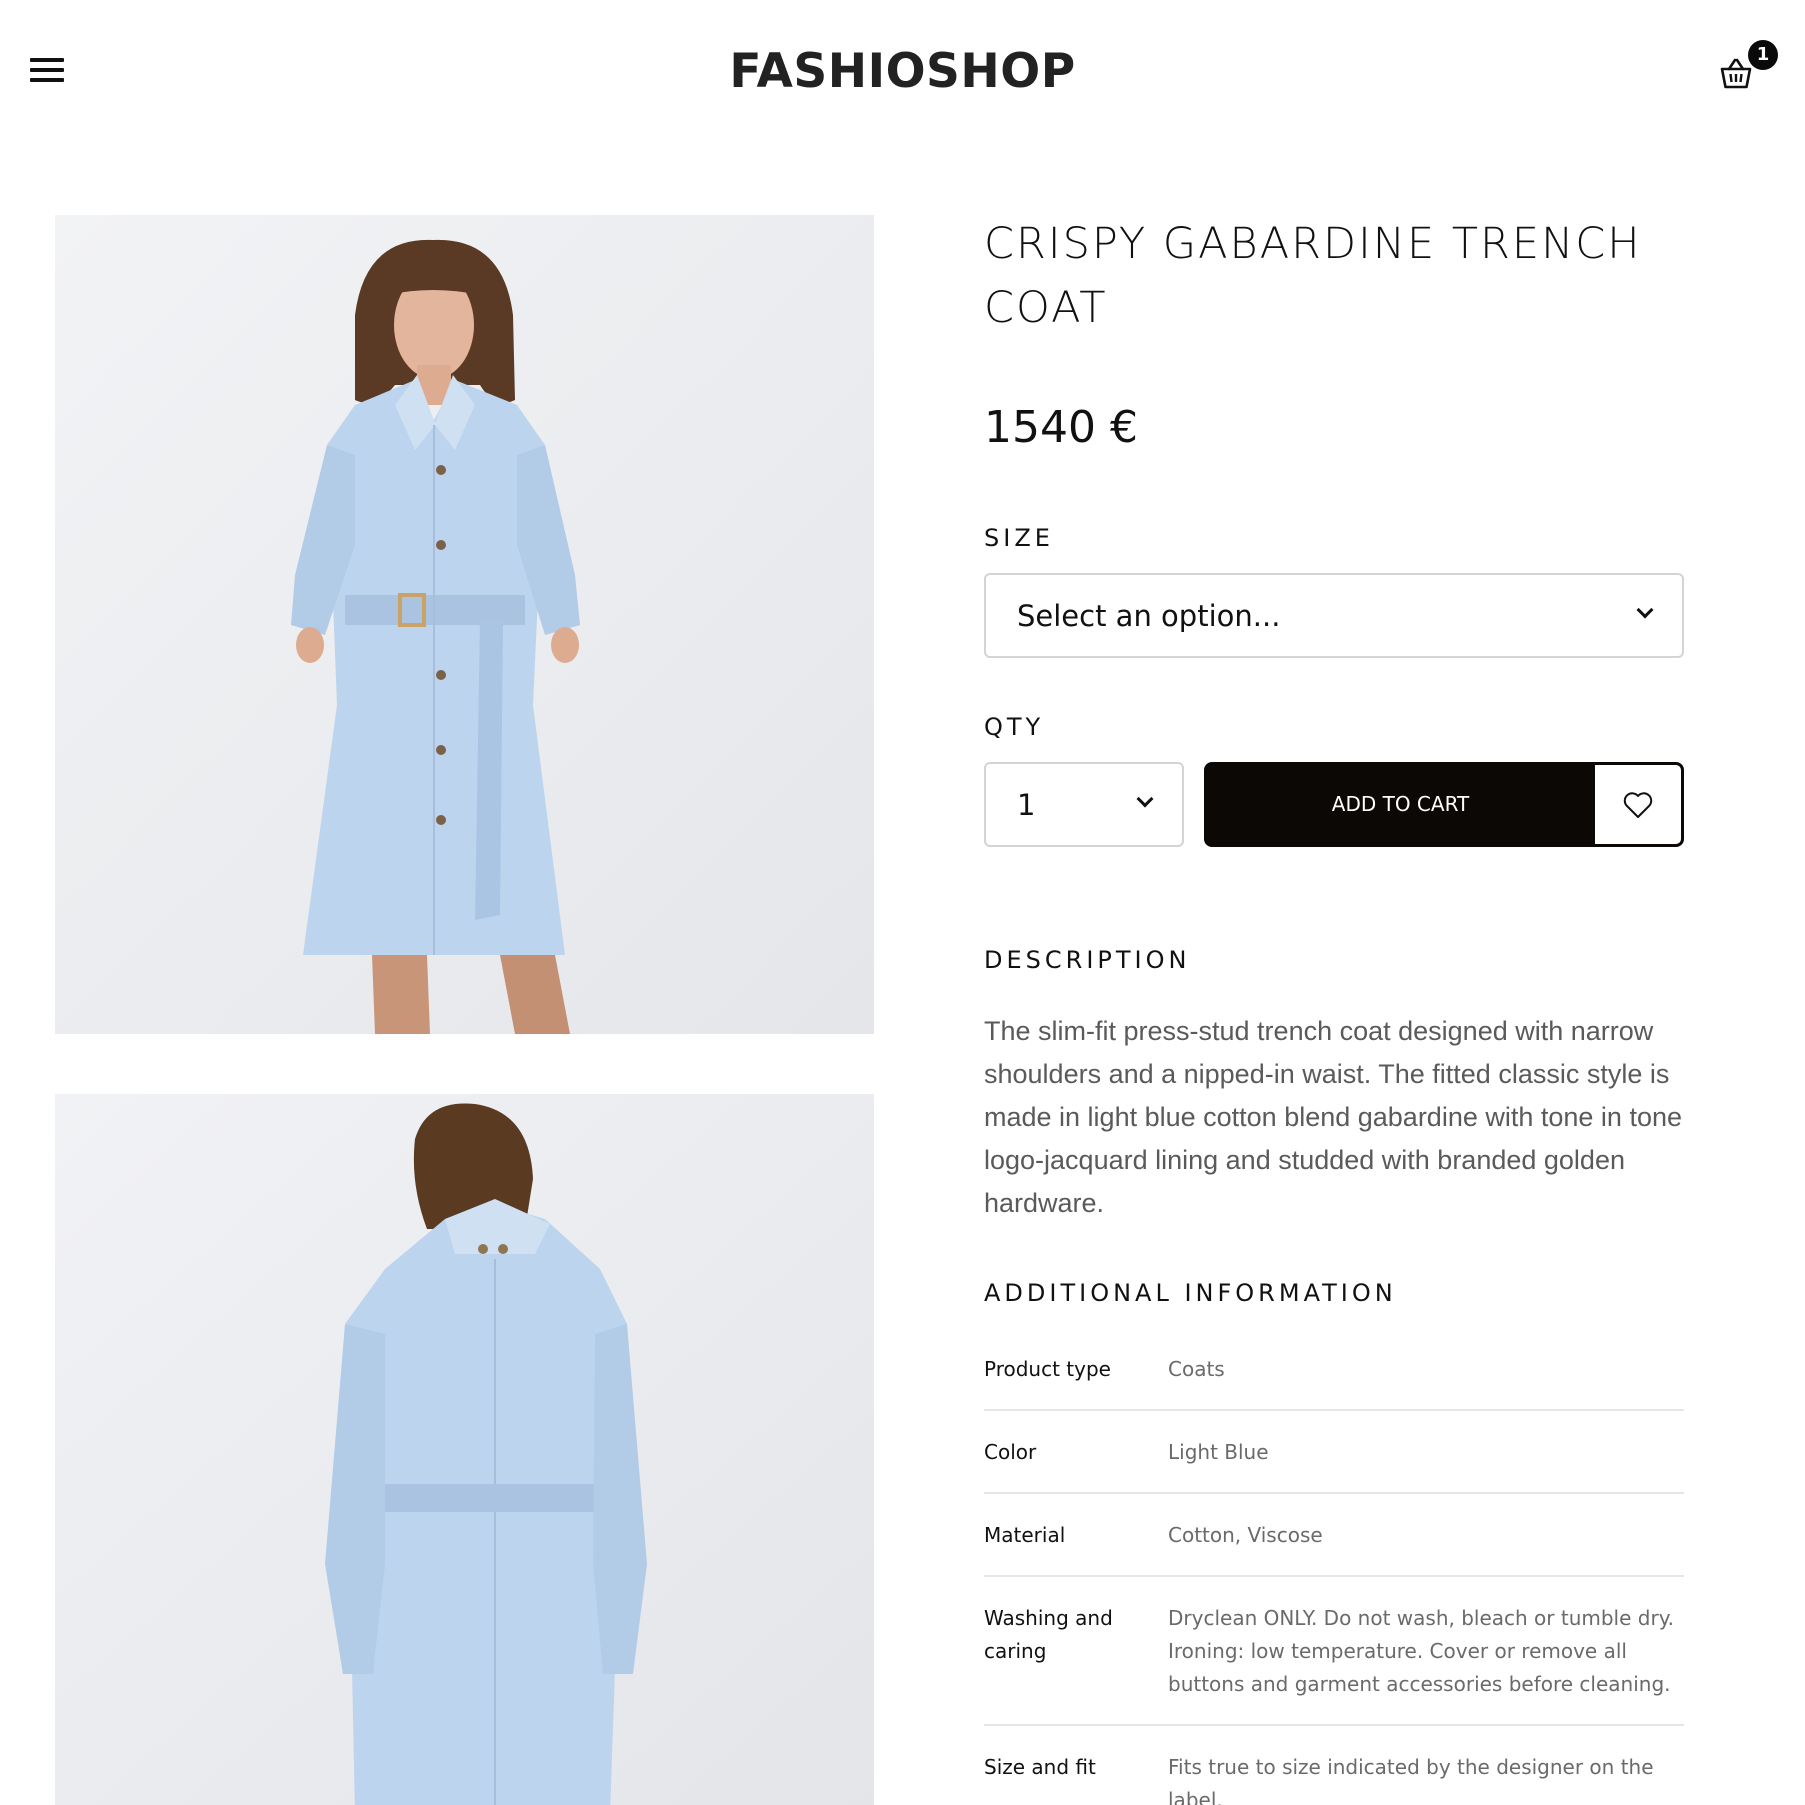  Describe the element at coordinates (1196, 1369) in the screenshot. I see `info-value: Coats` at that location.